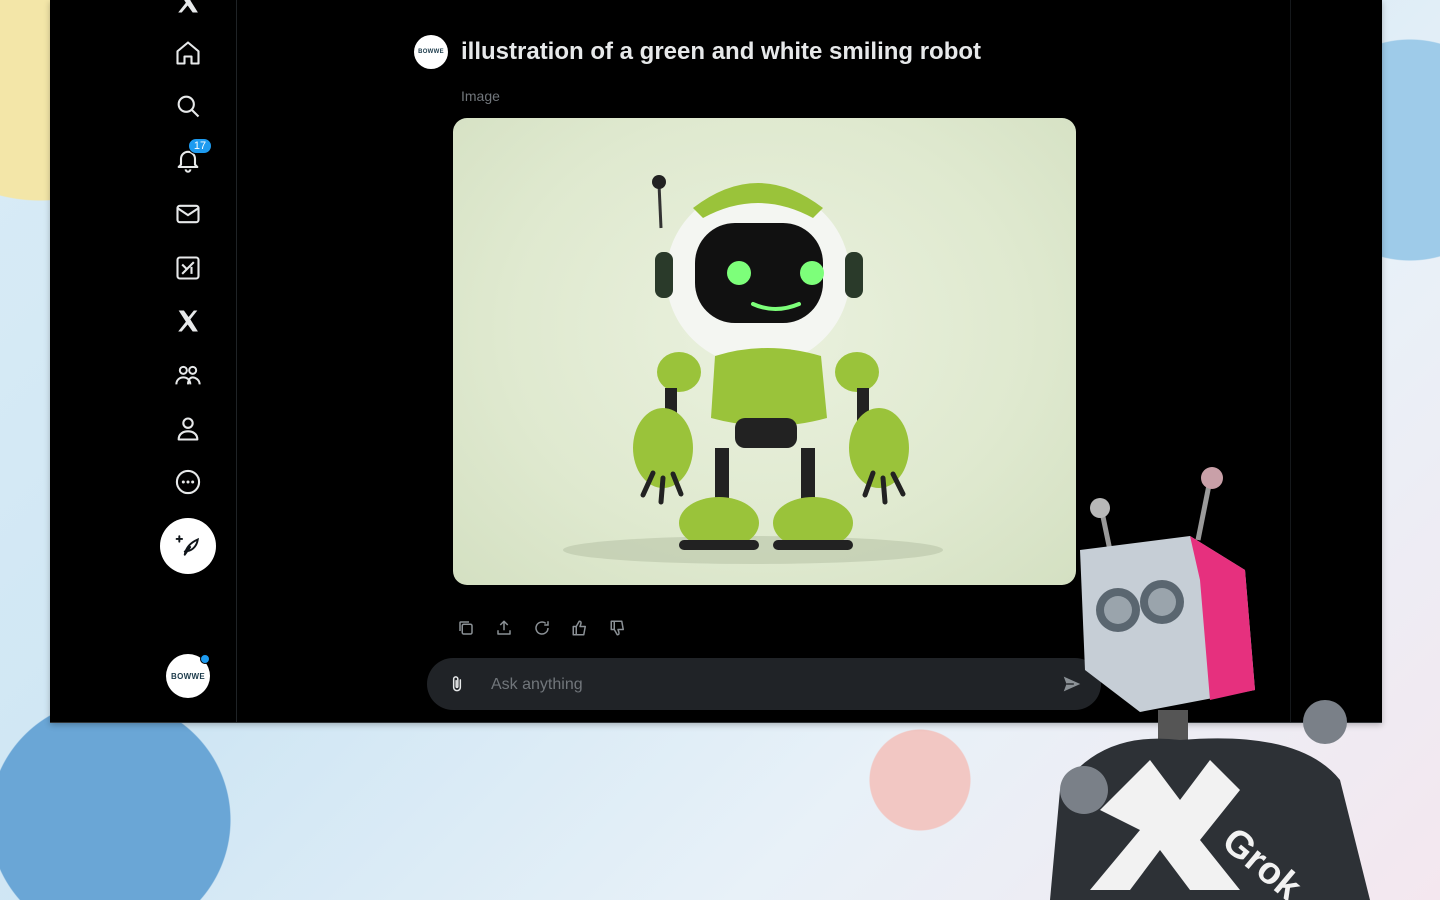 Image resolution: width=1440 pixels, height=900 pixels. I want to click on share-button, so click(504, 628).